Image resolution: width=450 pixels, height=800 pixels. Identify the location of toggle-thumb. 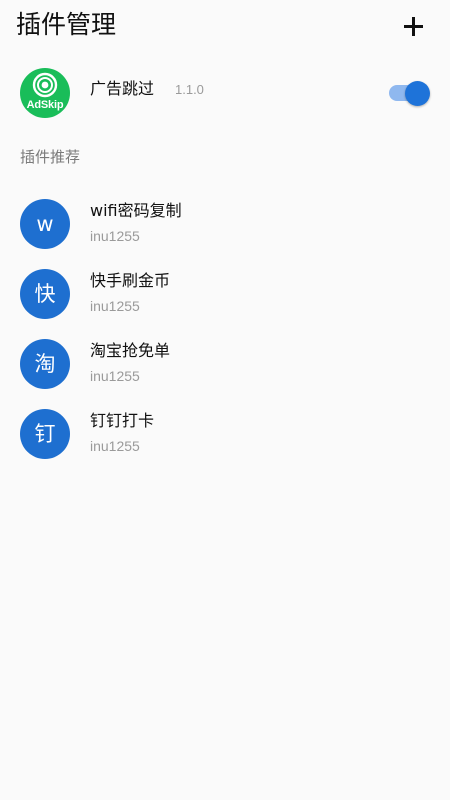
(417, 93).